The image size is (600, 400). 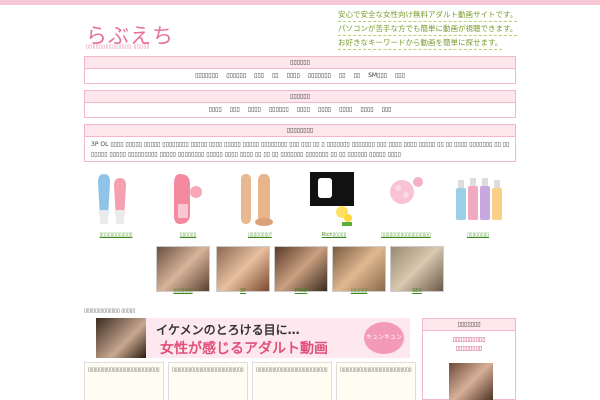 I want to click on banner-subheadline: 女性が感じるアダルト動画, so click(x=244, y=349).